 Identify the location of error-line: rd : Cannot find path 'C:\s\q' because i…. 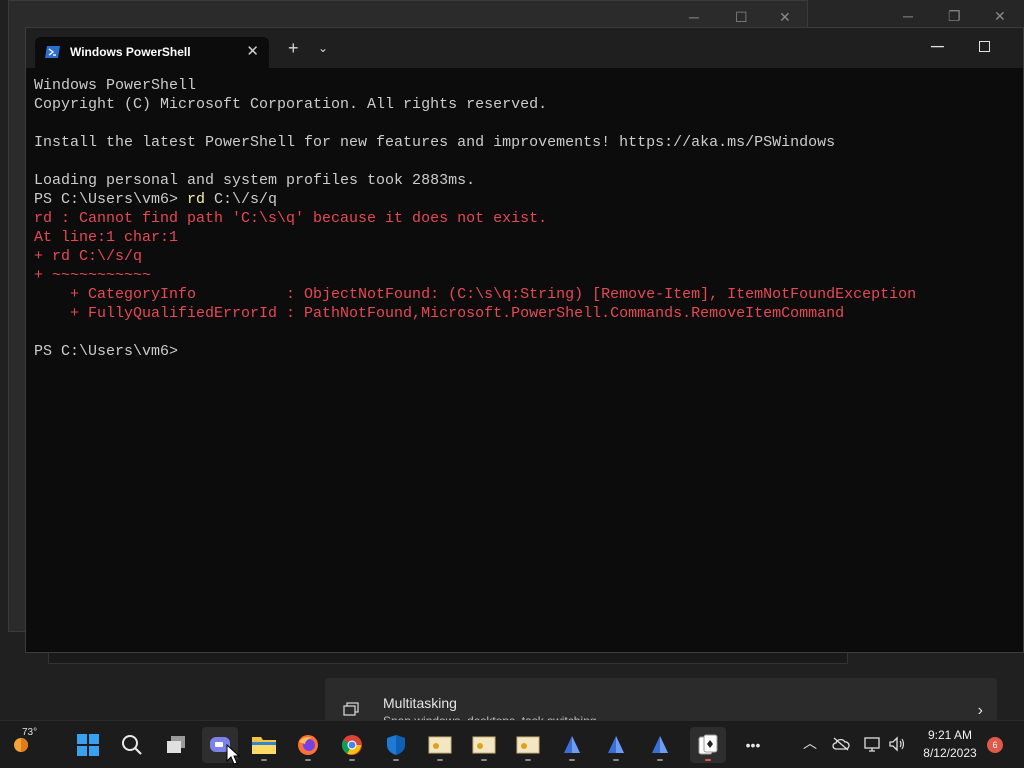
(291, 218).